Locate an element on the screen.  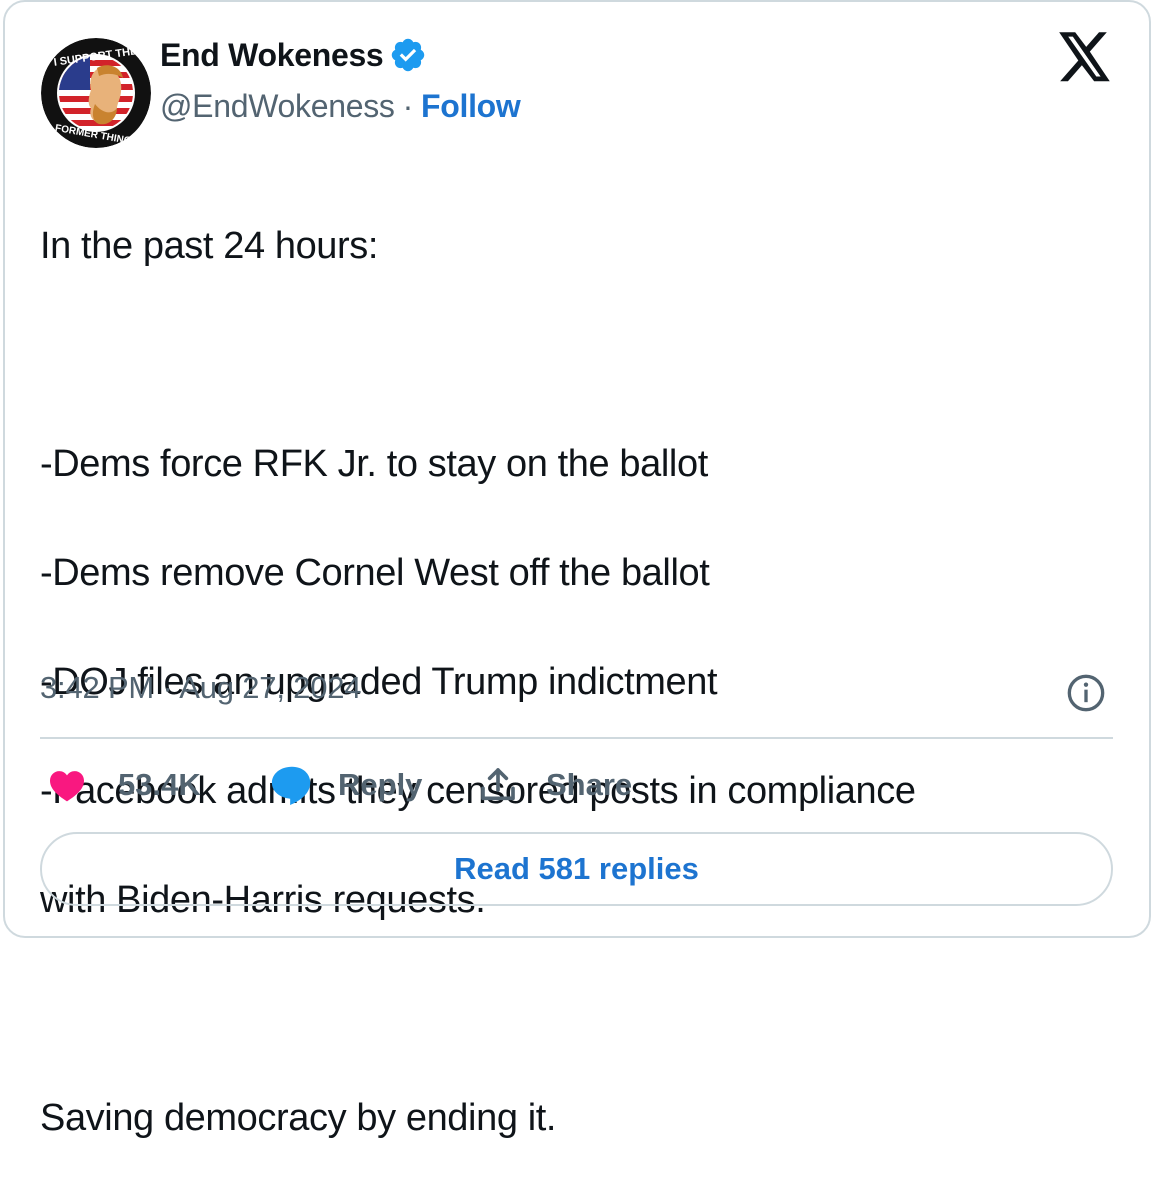
author-name-row: End Wokeness is located at coordinates (293, 55).